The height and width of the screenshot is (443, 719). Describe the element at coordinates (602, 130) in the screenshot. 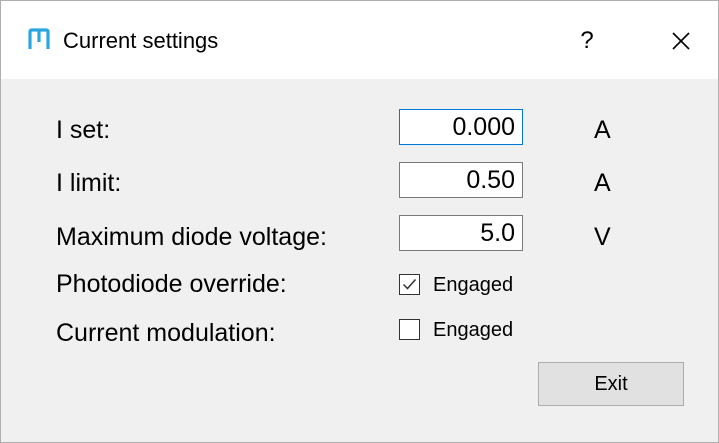

I see `i-set-unit: A` at that location.